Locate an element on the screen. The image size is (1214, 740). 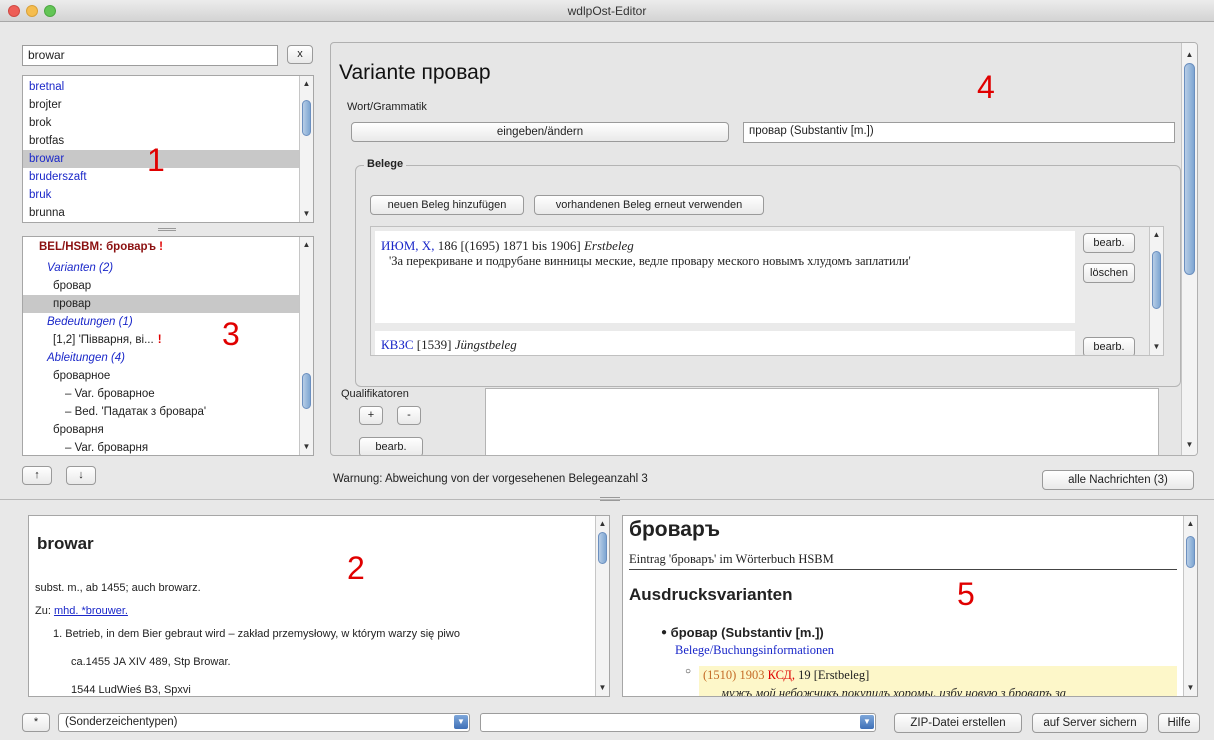
editor-scrollbar: ▲ ▼ is located at coordinates (1189, 249).